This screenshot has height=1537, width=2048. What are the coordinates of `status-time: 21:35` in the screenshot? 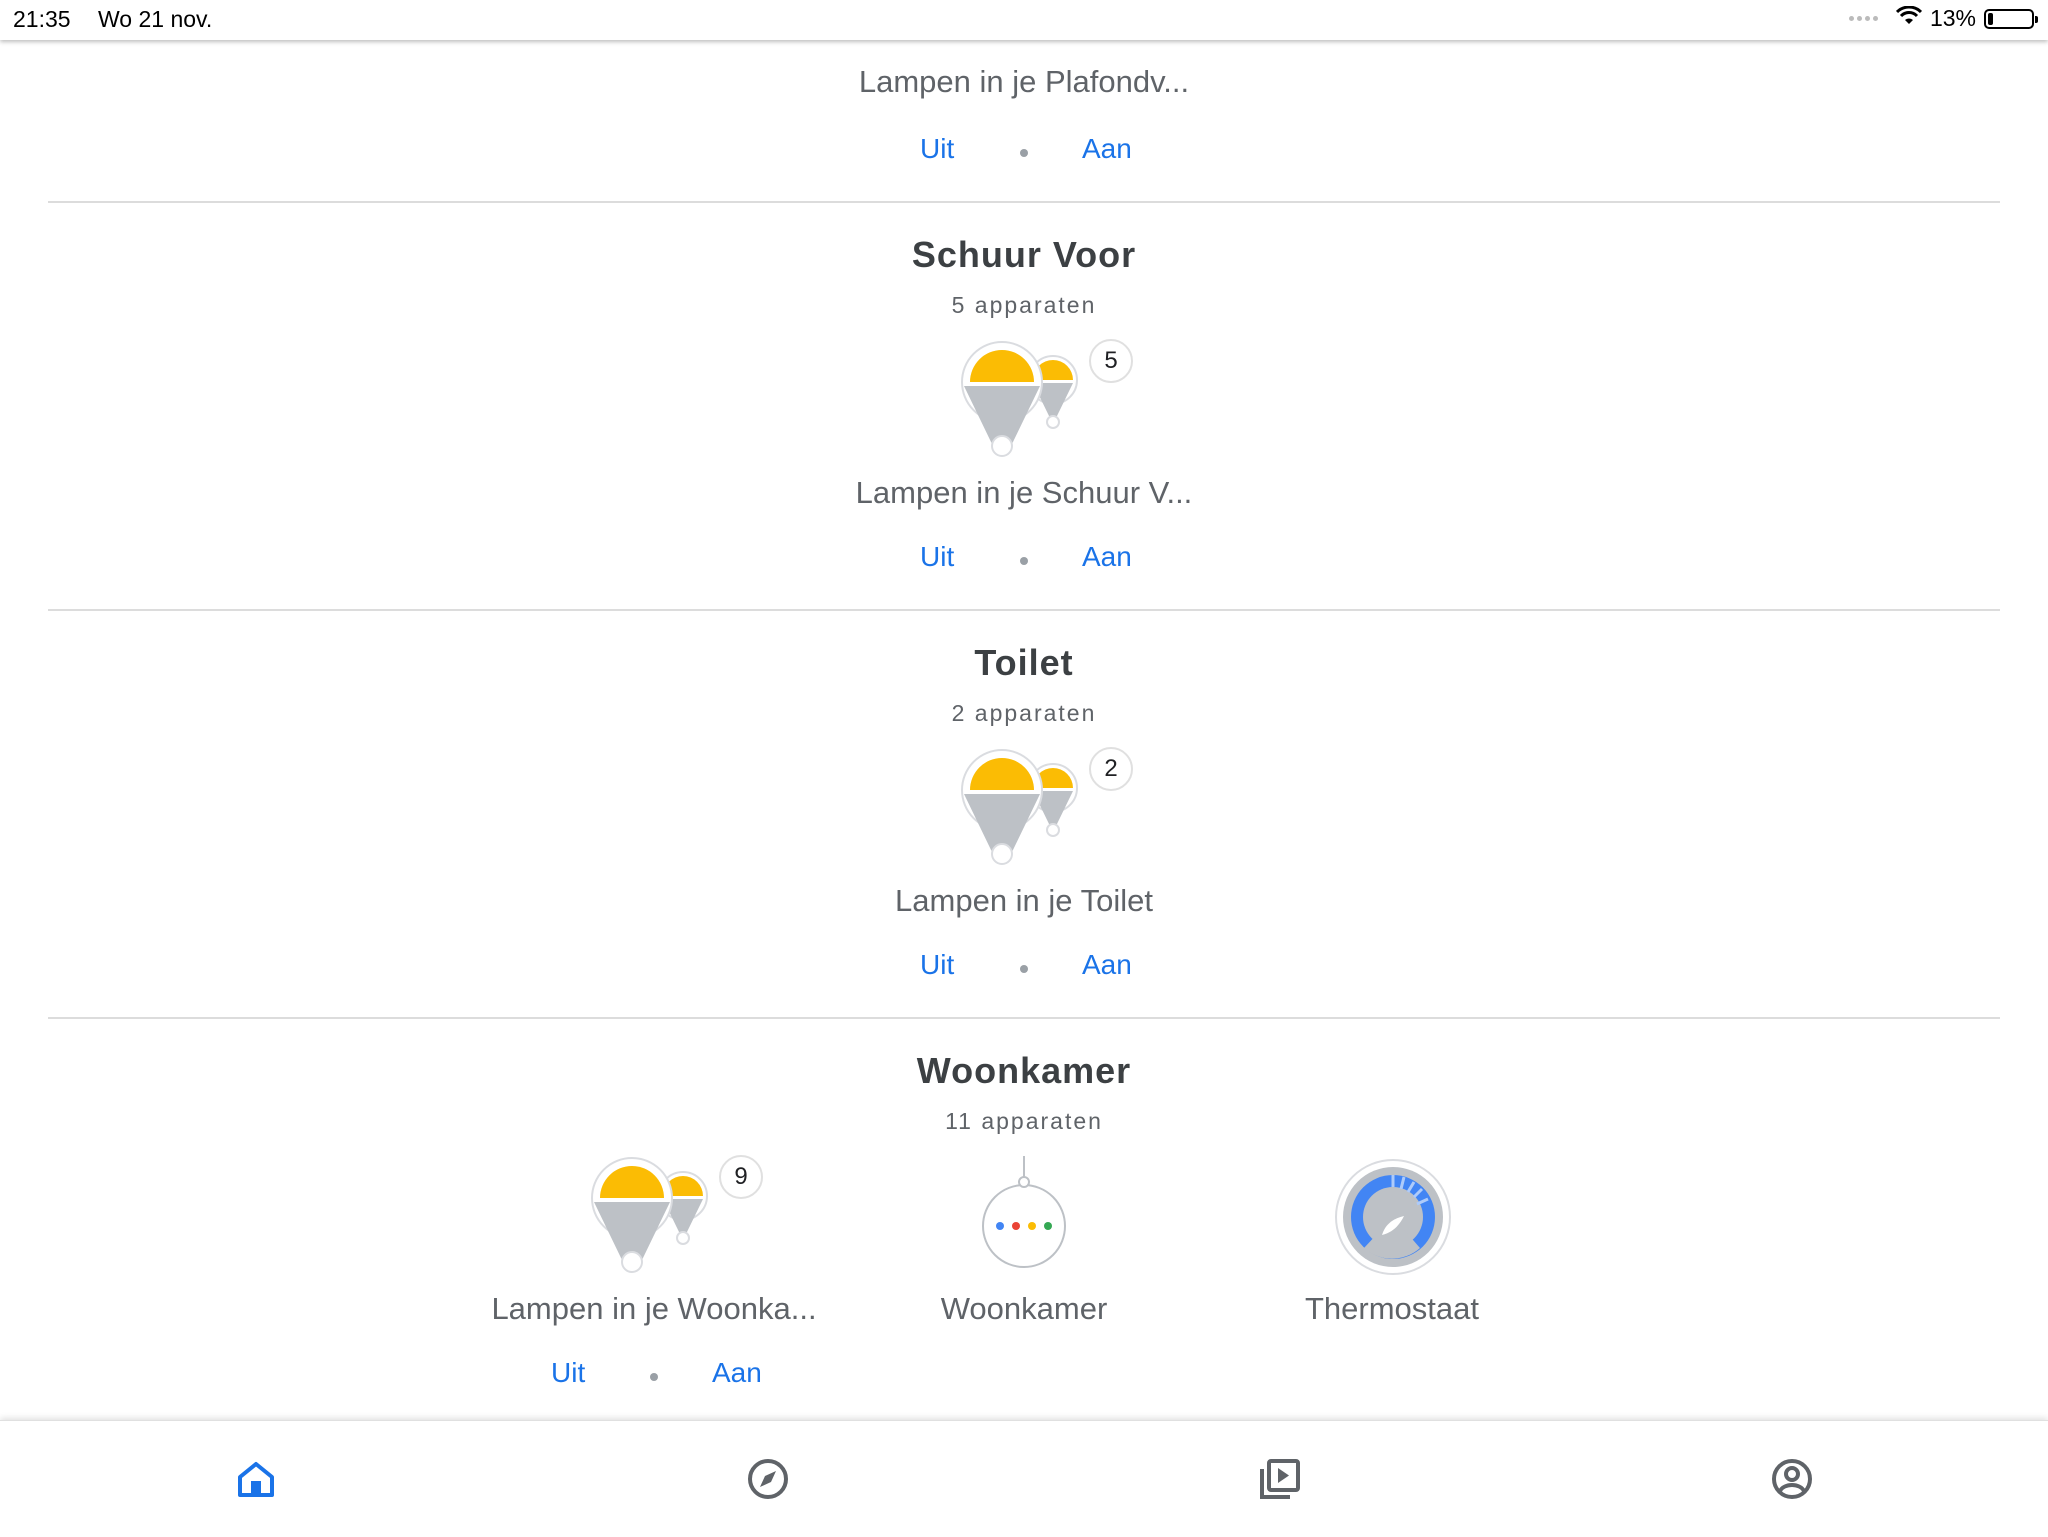 It's located at (42, 19).